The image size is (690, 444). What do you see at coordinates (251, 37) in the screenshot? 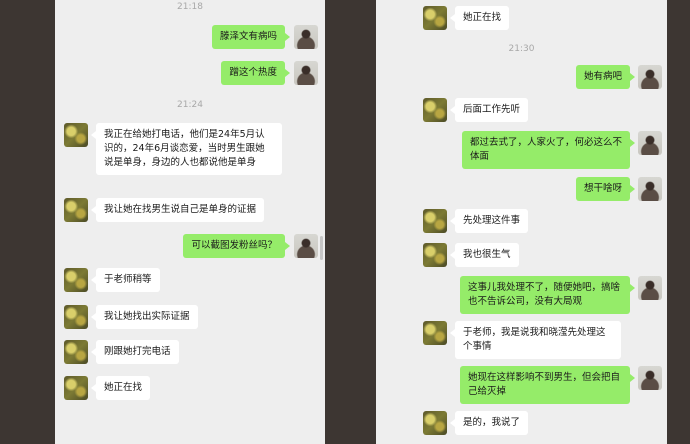
I see `message-bubble-self: 滕泽文有病吗` at bounding box center [251, 37].